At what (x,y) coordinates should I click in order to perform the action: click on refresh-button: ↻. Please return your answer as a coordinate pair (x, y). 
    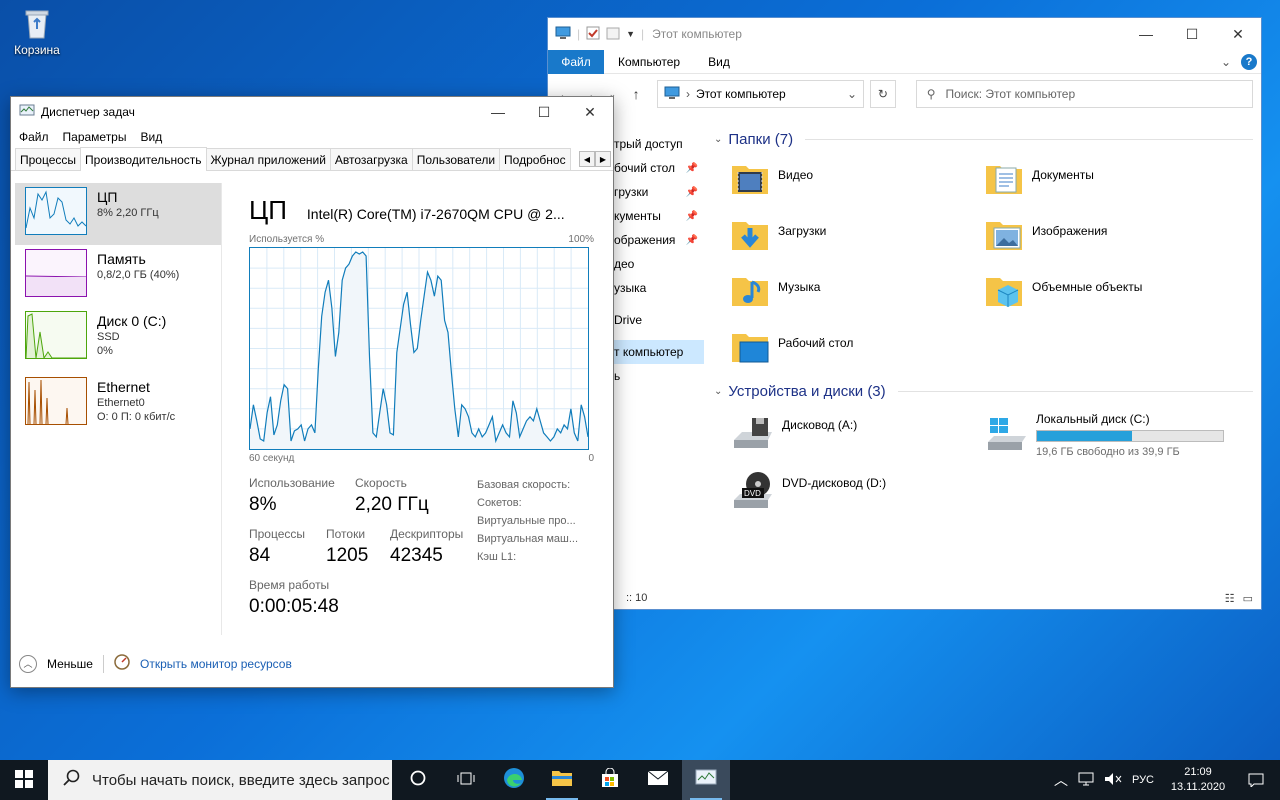
    Looking at the image, I should click on (883, 94).